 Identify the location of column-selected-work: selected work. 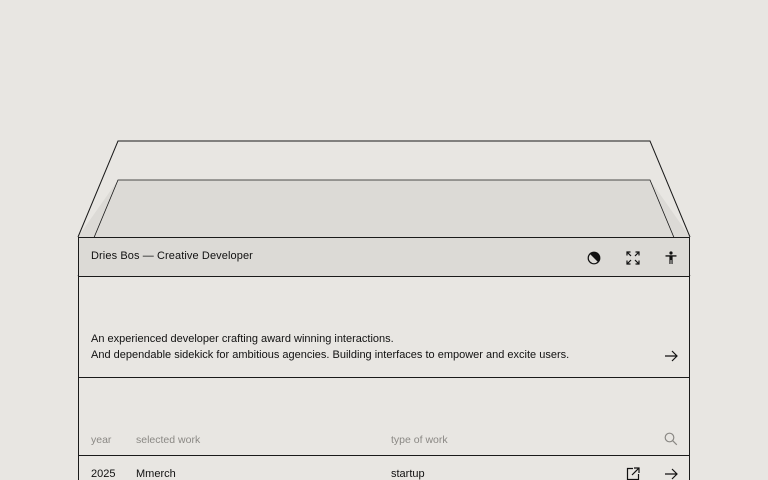
(168, 440).